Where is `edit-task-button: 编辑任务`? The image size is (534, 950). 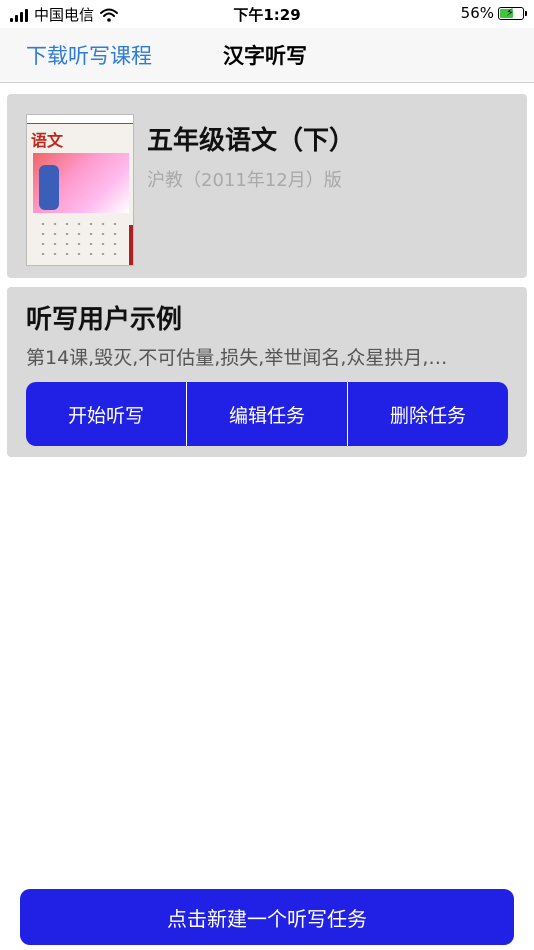
edit-task-button: 编辑任务 is located at coordinates (266, 414).